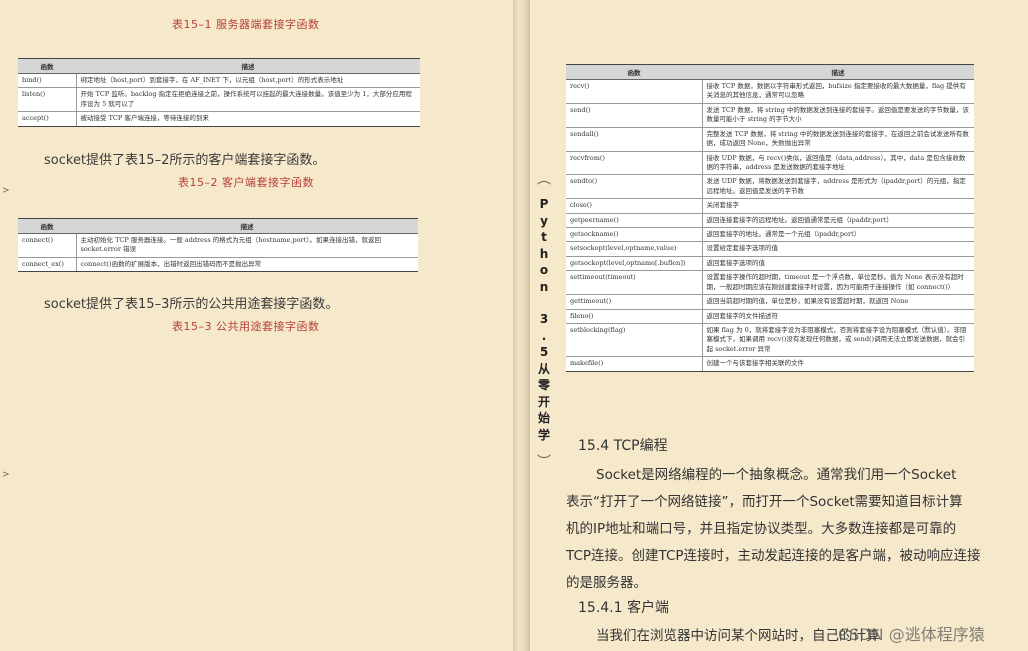 The width and height of the screenshot is (1028, 651). What do you see at coordinates (521, 325) in the screenshot?
I see `book-gutter` at bounding box center [521, 325].